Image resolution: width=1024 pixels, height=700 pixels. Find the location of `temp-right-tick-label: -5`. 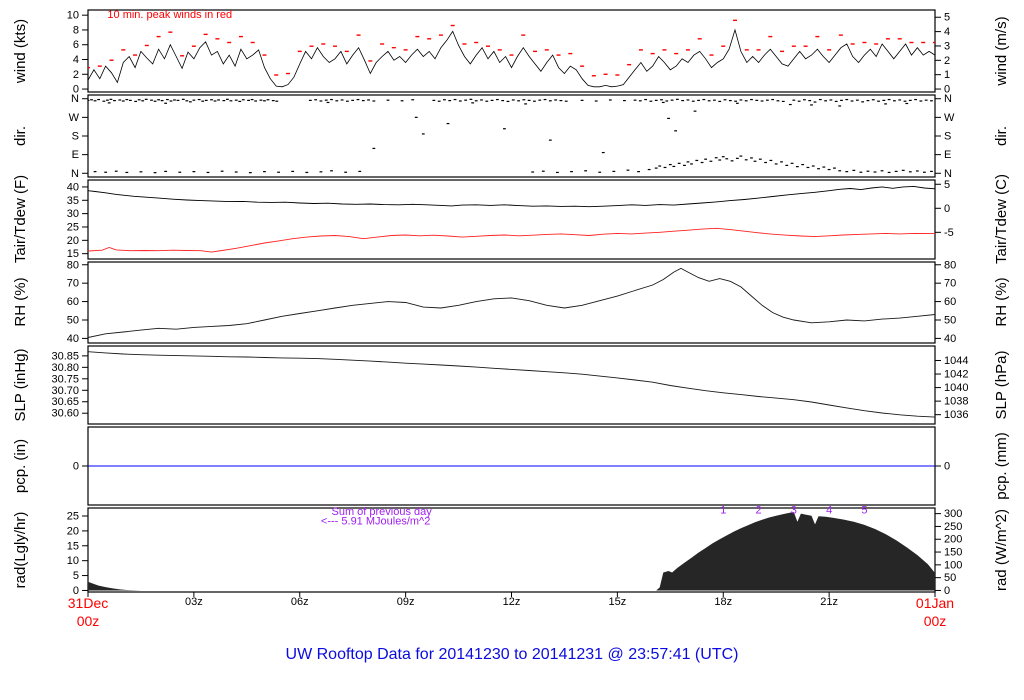

temp-right-tick-label: -5 is located at coordinates (949, 233).